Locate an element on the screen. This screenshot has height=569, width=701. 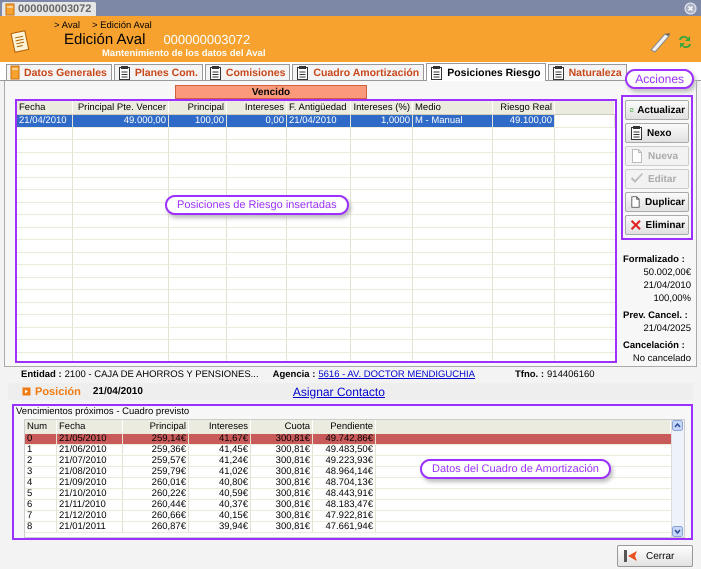
table-cell: 21/04/2010 is located at coordinates (319, 120).